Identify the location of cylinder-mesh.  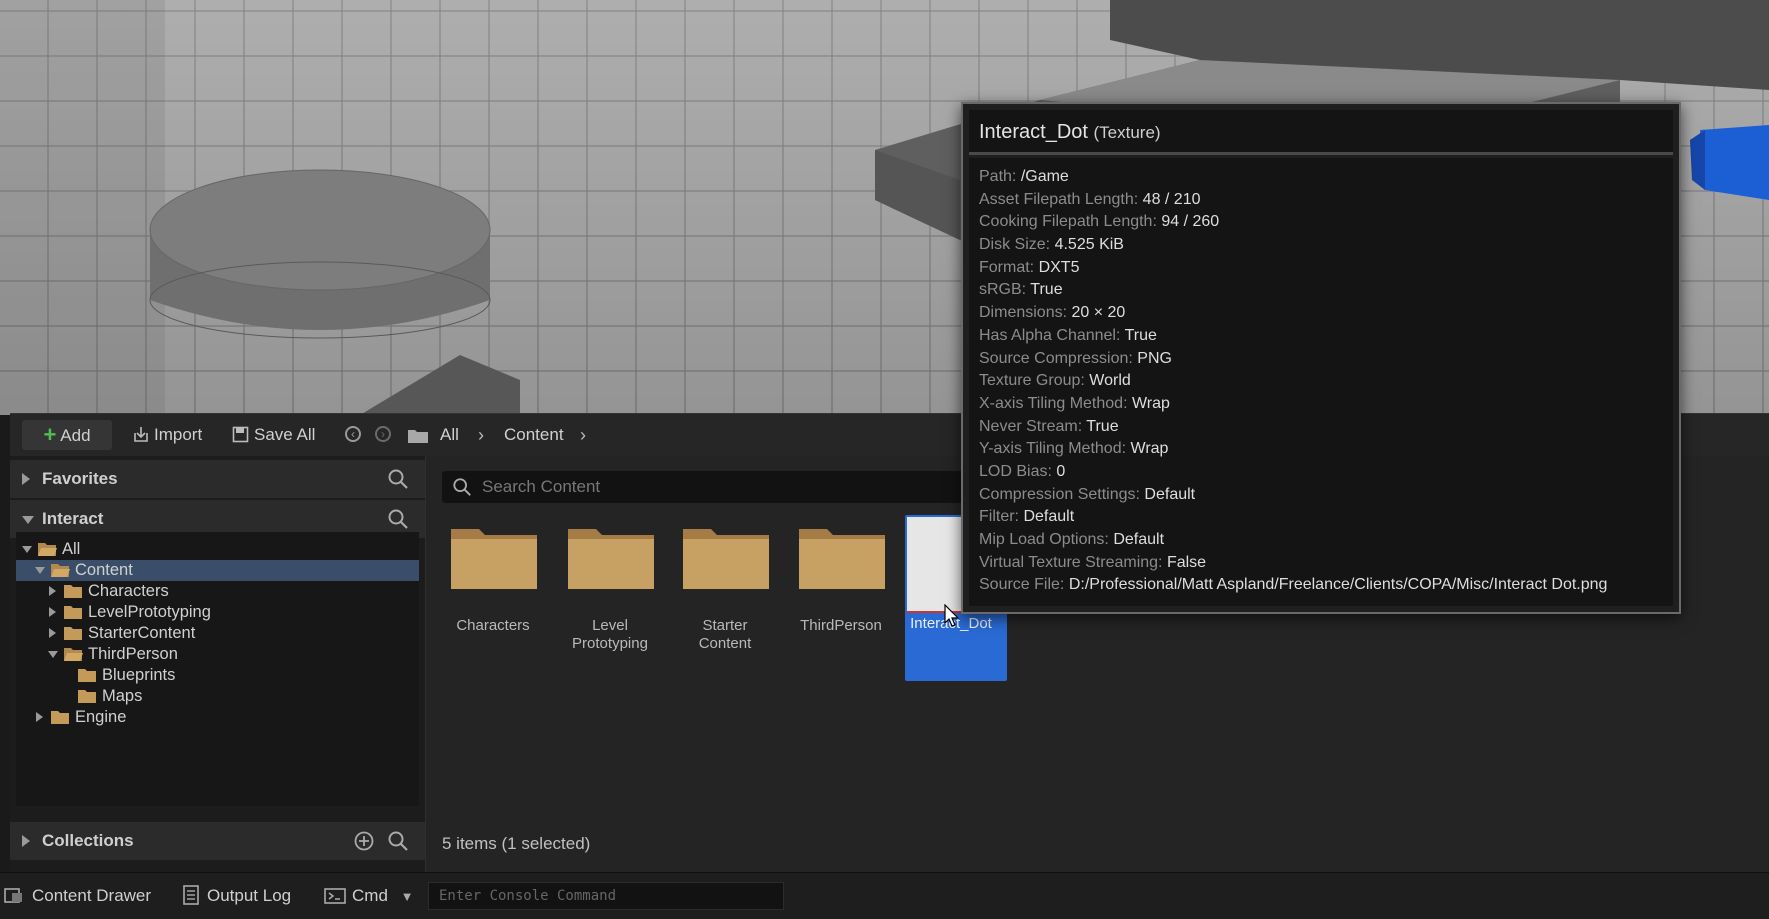
(320, 254).